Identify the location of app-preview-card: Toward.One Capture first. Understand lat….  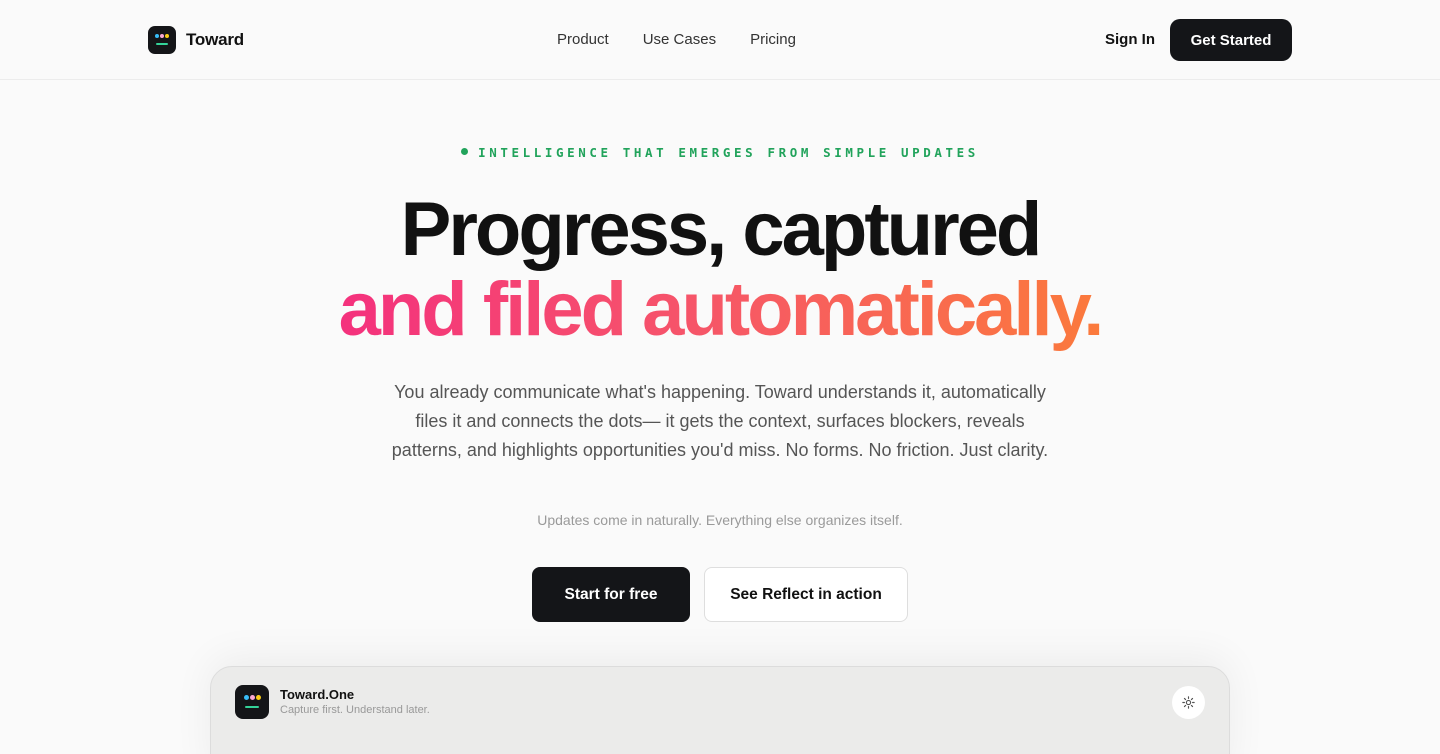
(720, 710).